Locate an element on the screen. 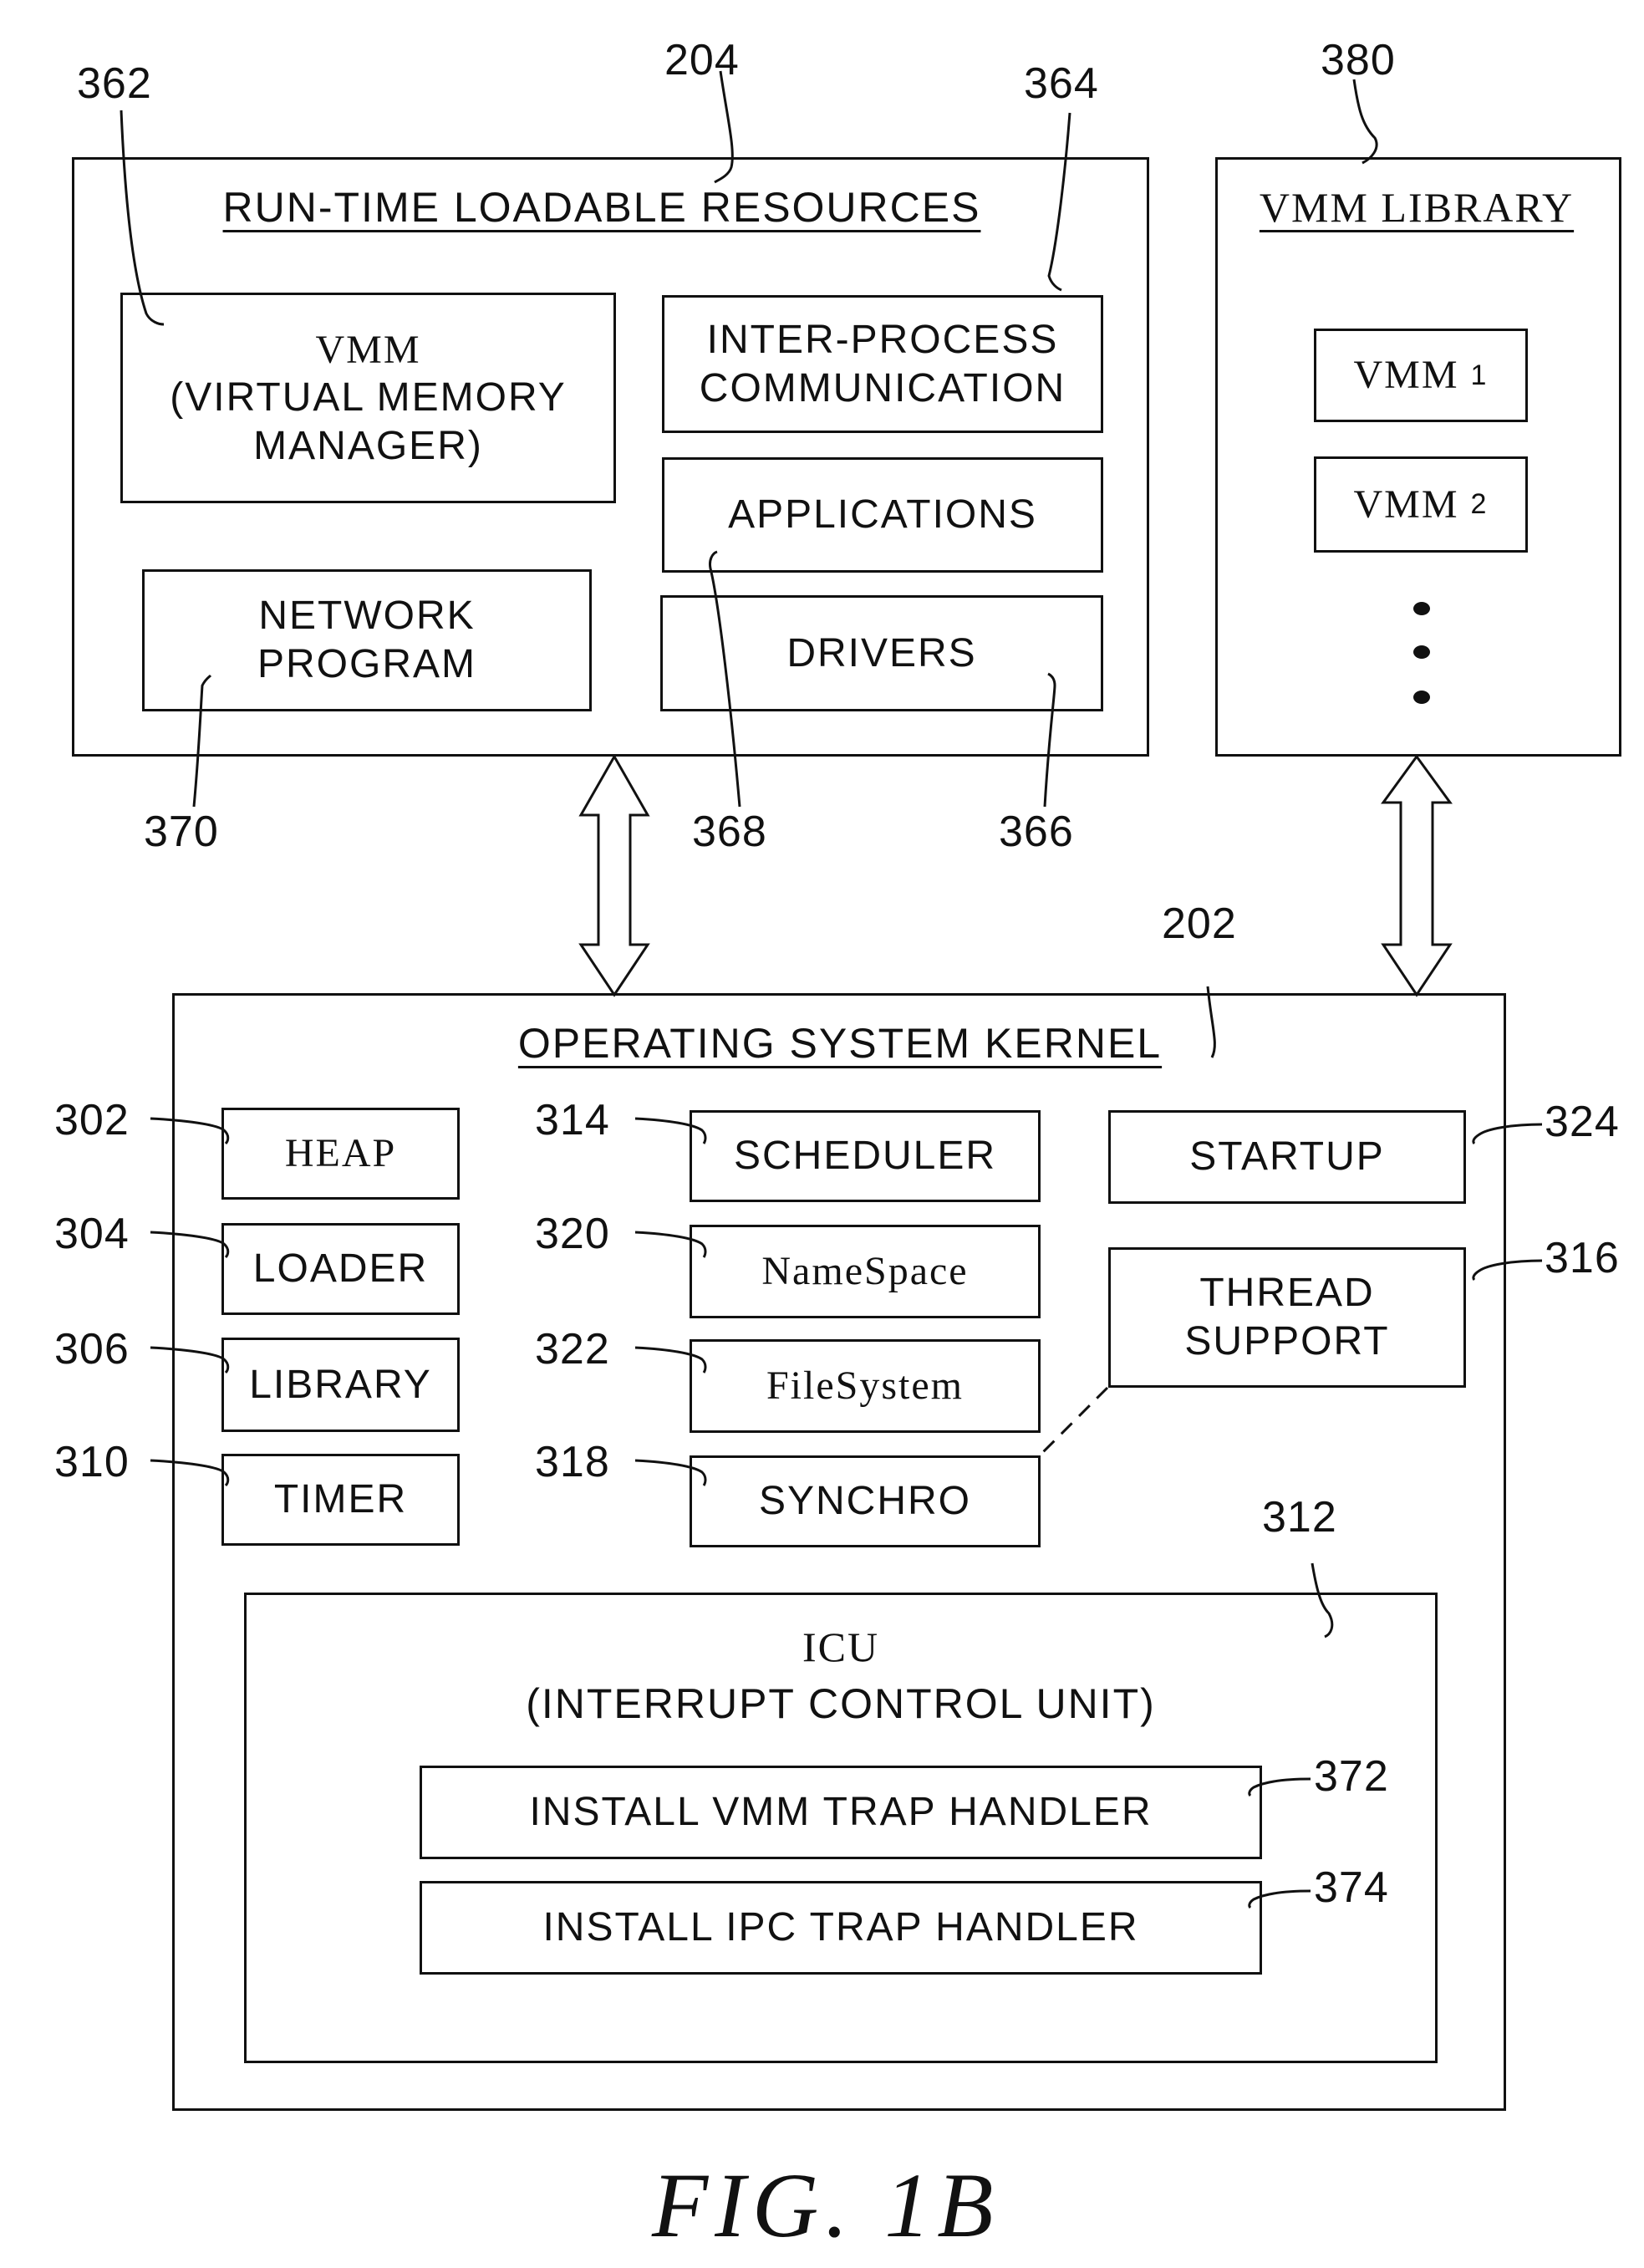 The image size is (1644, 2268). heap-label: HEAP is located at coordinates (340, 1153).